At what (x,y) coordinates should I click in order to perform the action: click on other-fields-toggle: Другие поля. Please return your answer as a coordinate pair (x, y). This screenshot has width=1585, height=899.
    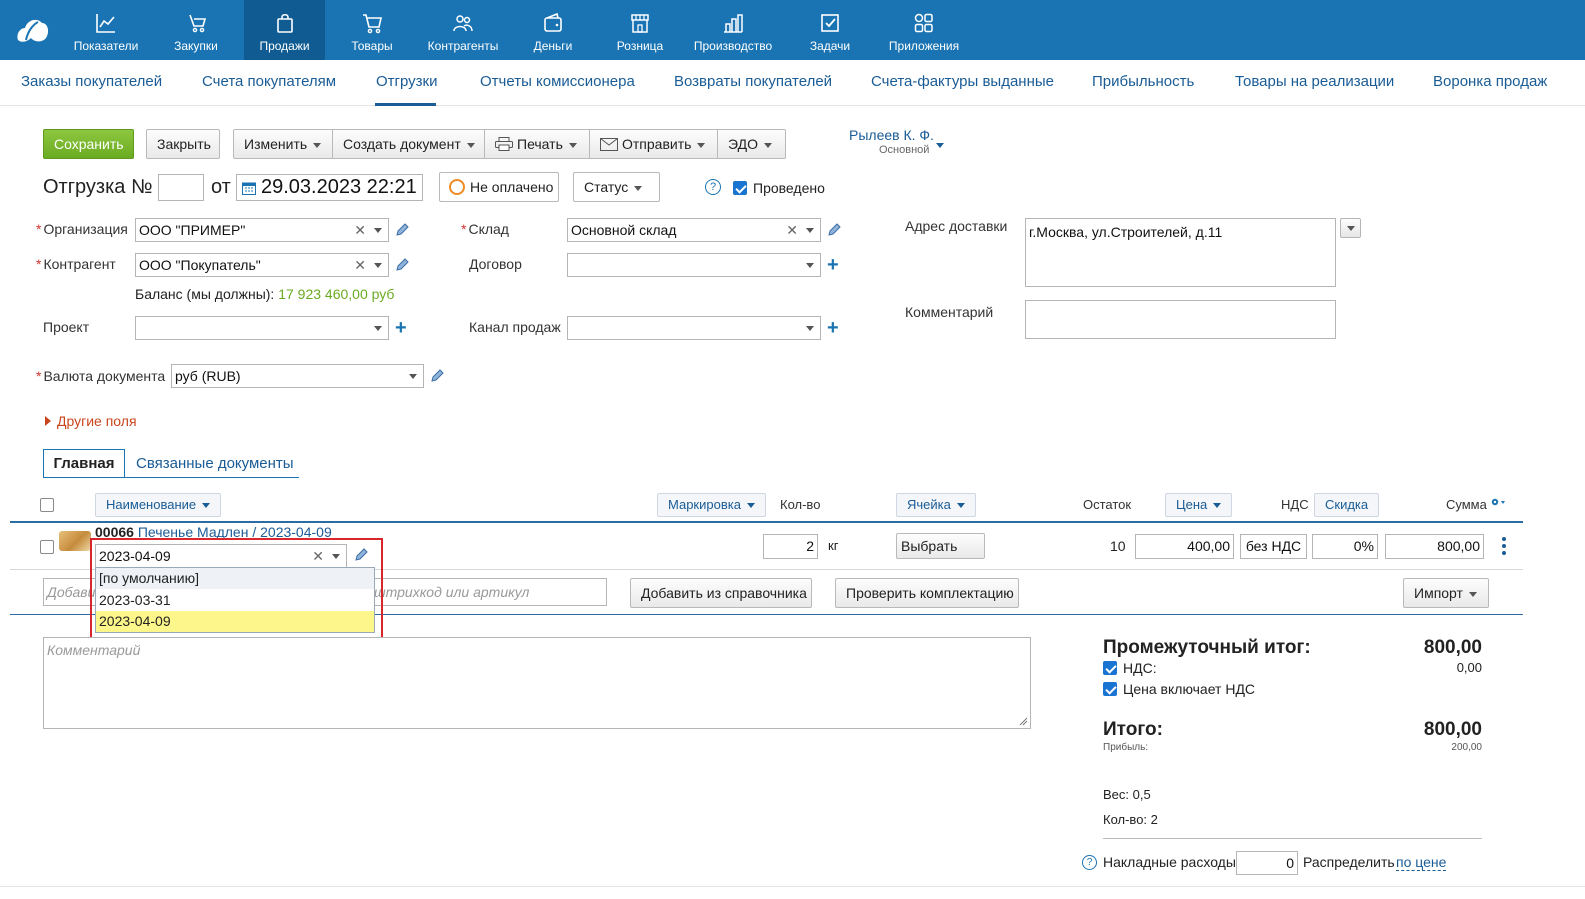
    Looking at the image, I should click on (91, 421).